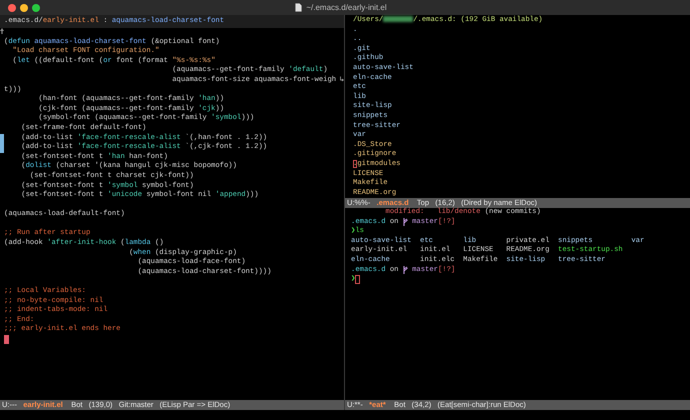 Image resolution: width=690 pixels, height=420 pixels. Describe the element at coordinates (24, 8) in the screenshot. I see `minimize-button` at that location.